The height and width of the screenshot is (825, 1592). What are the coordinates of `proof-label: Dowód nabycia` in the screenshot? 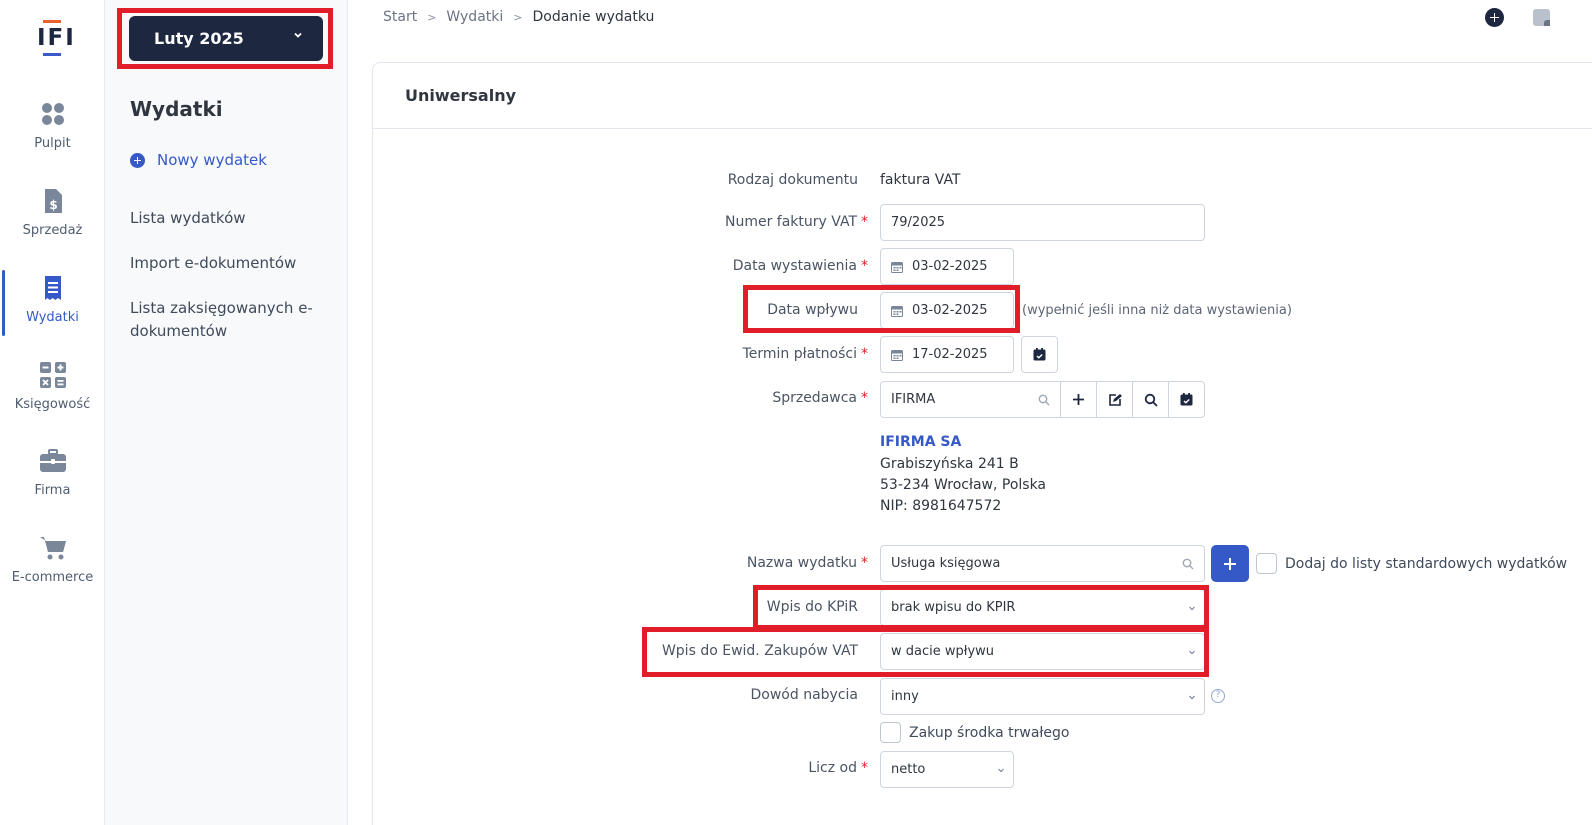 It's located at (804, 695).